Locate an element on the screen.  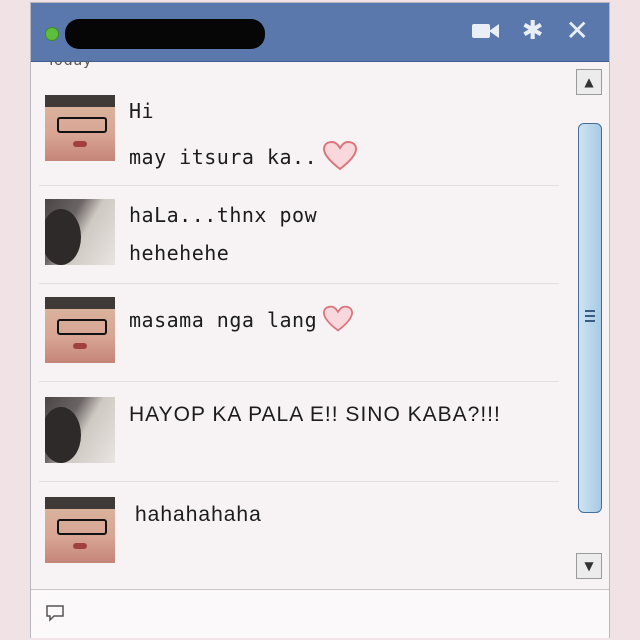
scroll-down-button: ▼ is located at coordinates (589, 566).